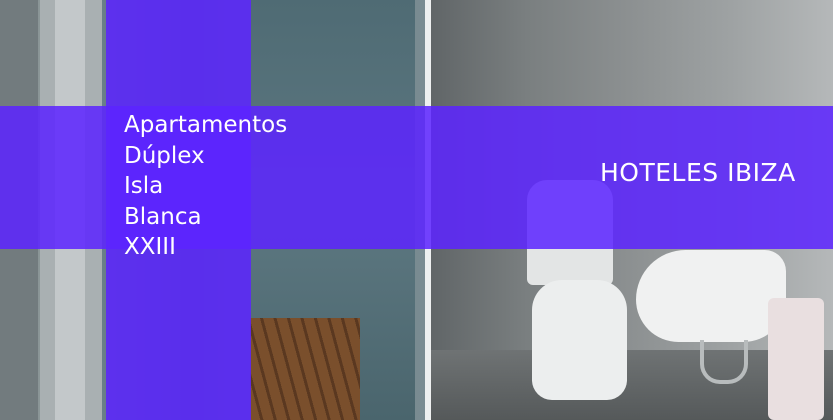  I want to click on sink, so click(711, 296).